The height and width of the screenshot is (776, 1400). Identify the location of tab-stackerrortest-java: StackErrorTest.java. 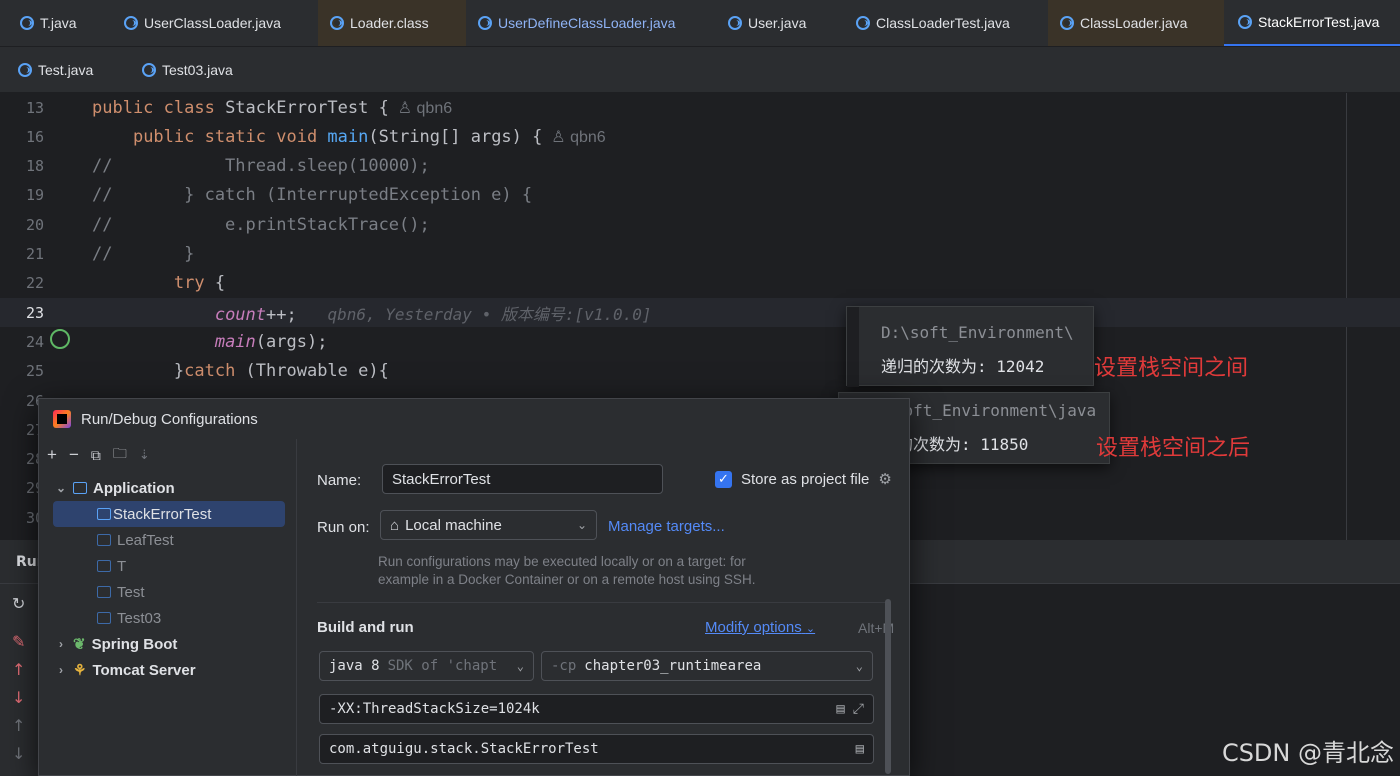
(1312, 23).